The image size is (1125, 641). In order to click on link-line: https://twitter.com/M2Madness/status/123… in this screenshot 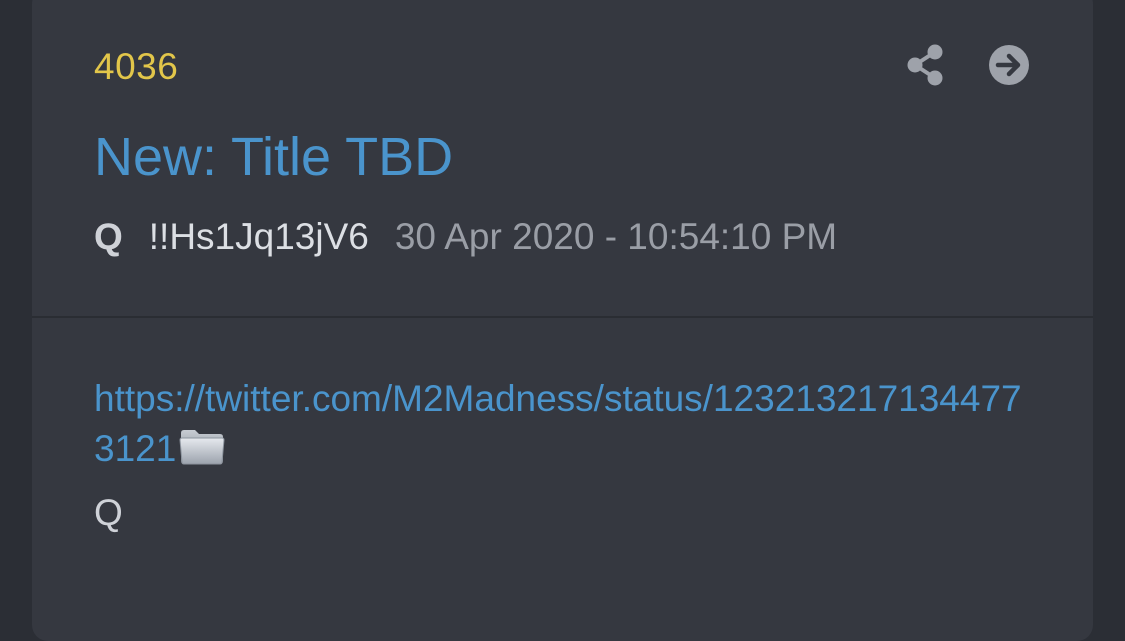, I will do `click(564, 427)`.